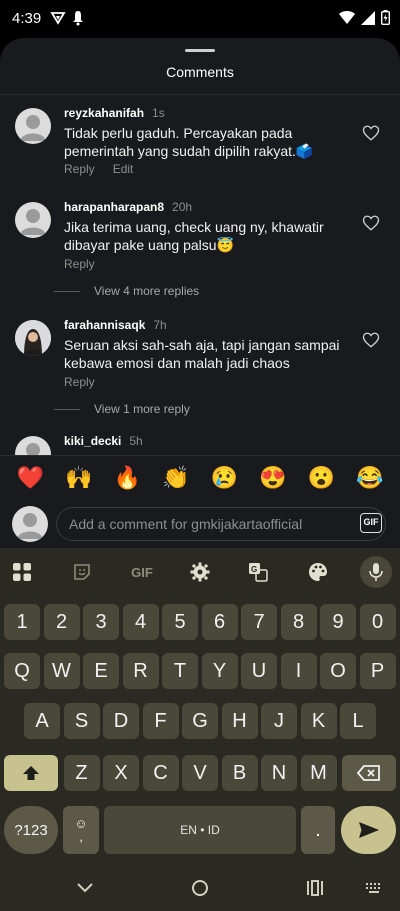  What do you see at coordinates (22, 572) in the screenshot?
I see `apps-grid-icon` at bounding box center [22, 572].